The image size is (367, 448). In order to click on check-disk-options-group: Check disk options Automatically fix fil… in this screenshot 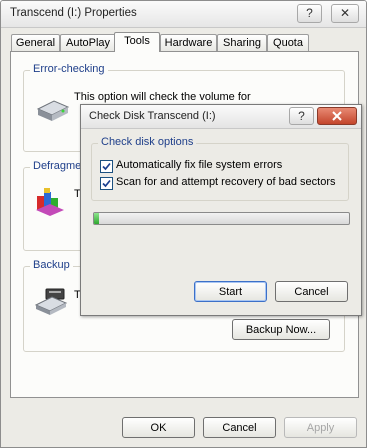, I will do `click(220, 168)`.